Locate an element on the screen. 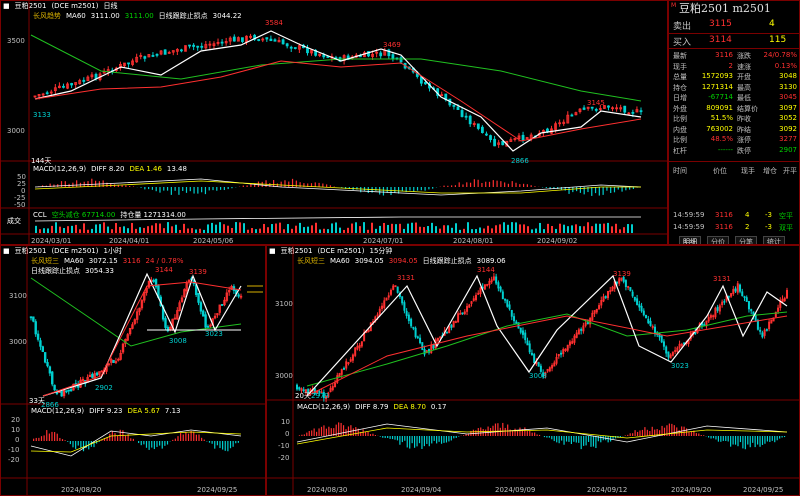 Image resolution: width=800 pixels, height=496 pixels. stop-line is located at coordinates (547, 356).